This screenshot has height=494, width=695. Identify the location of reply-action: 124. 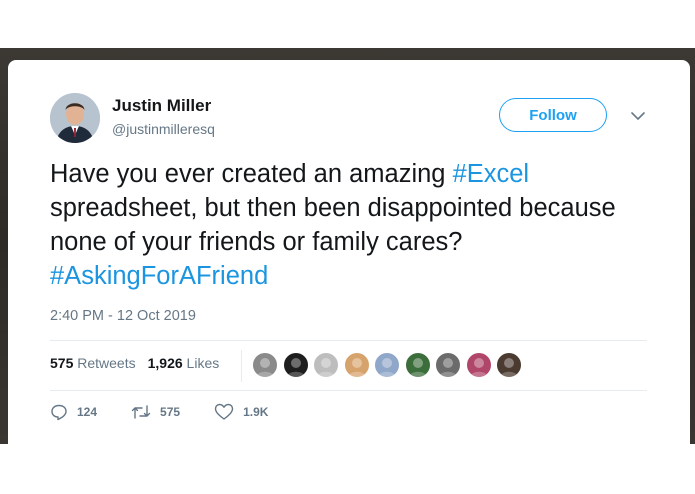
(73, 412).